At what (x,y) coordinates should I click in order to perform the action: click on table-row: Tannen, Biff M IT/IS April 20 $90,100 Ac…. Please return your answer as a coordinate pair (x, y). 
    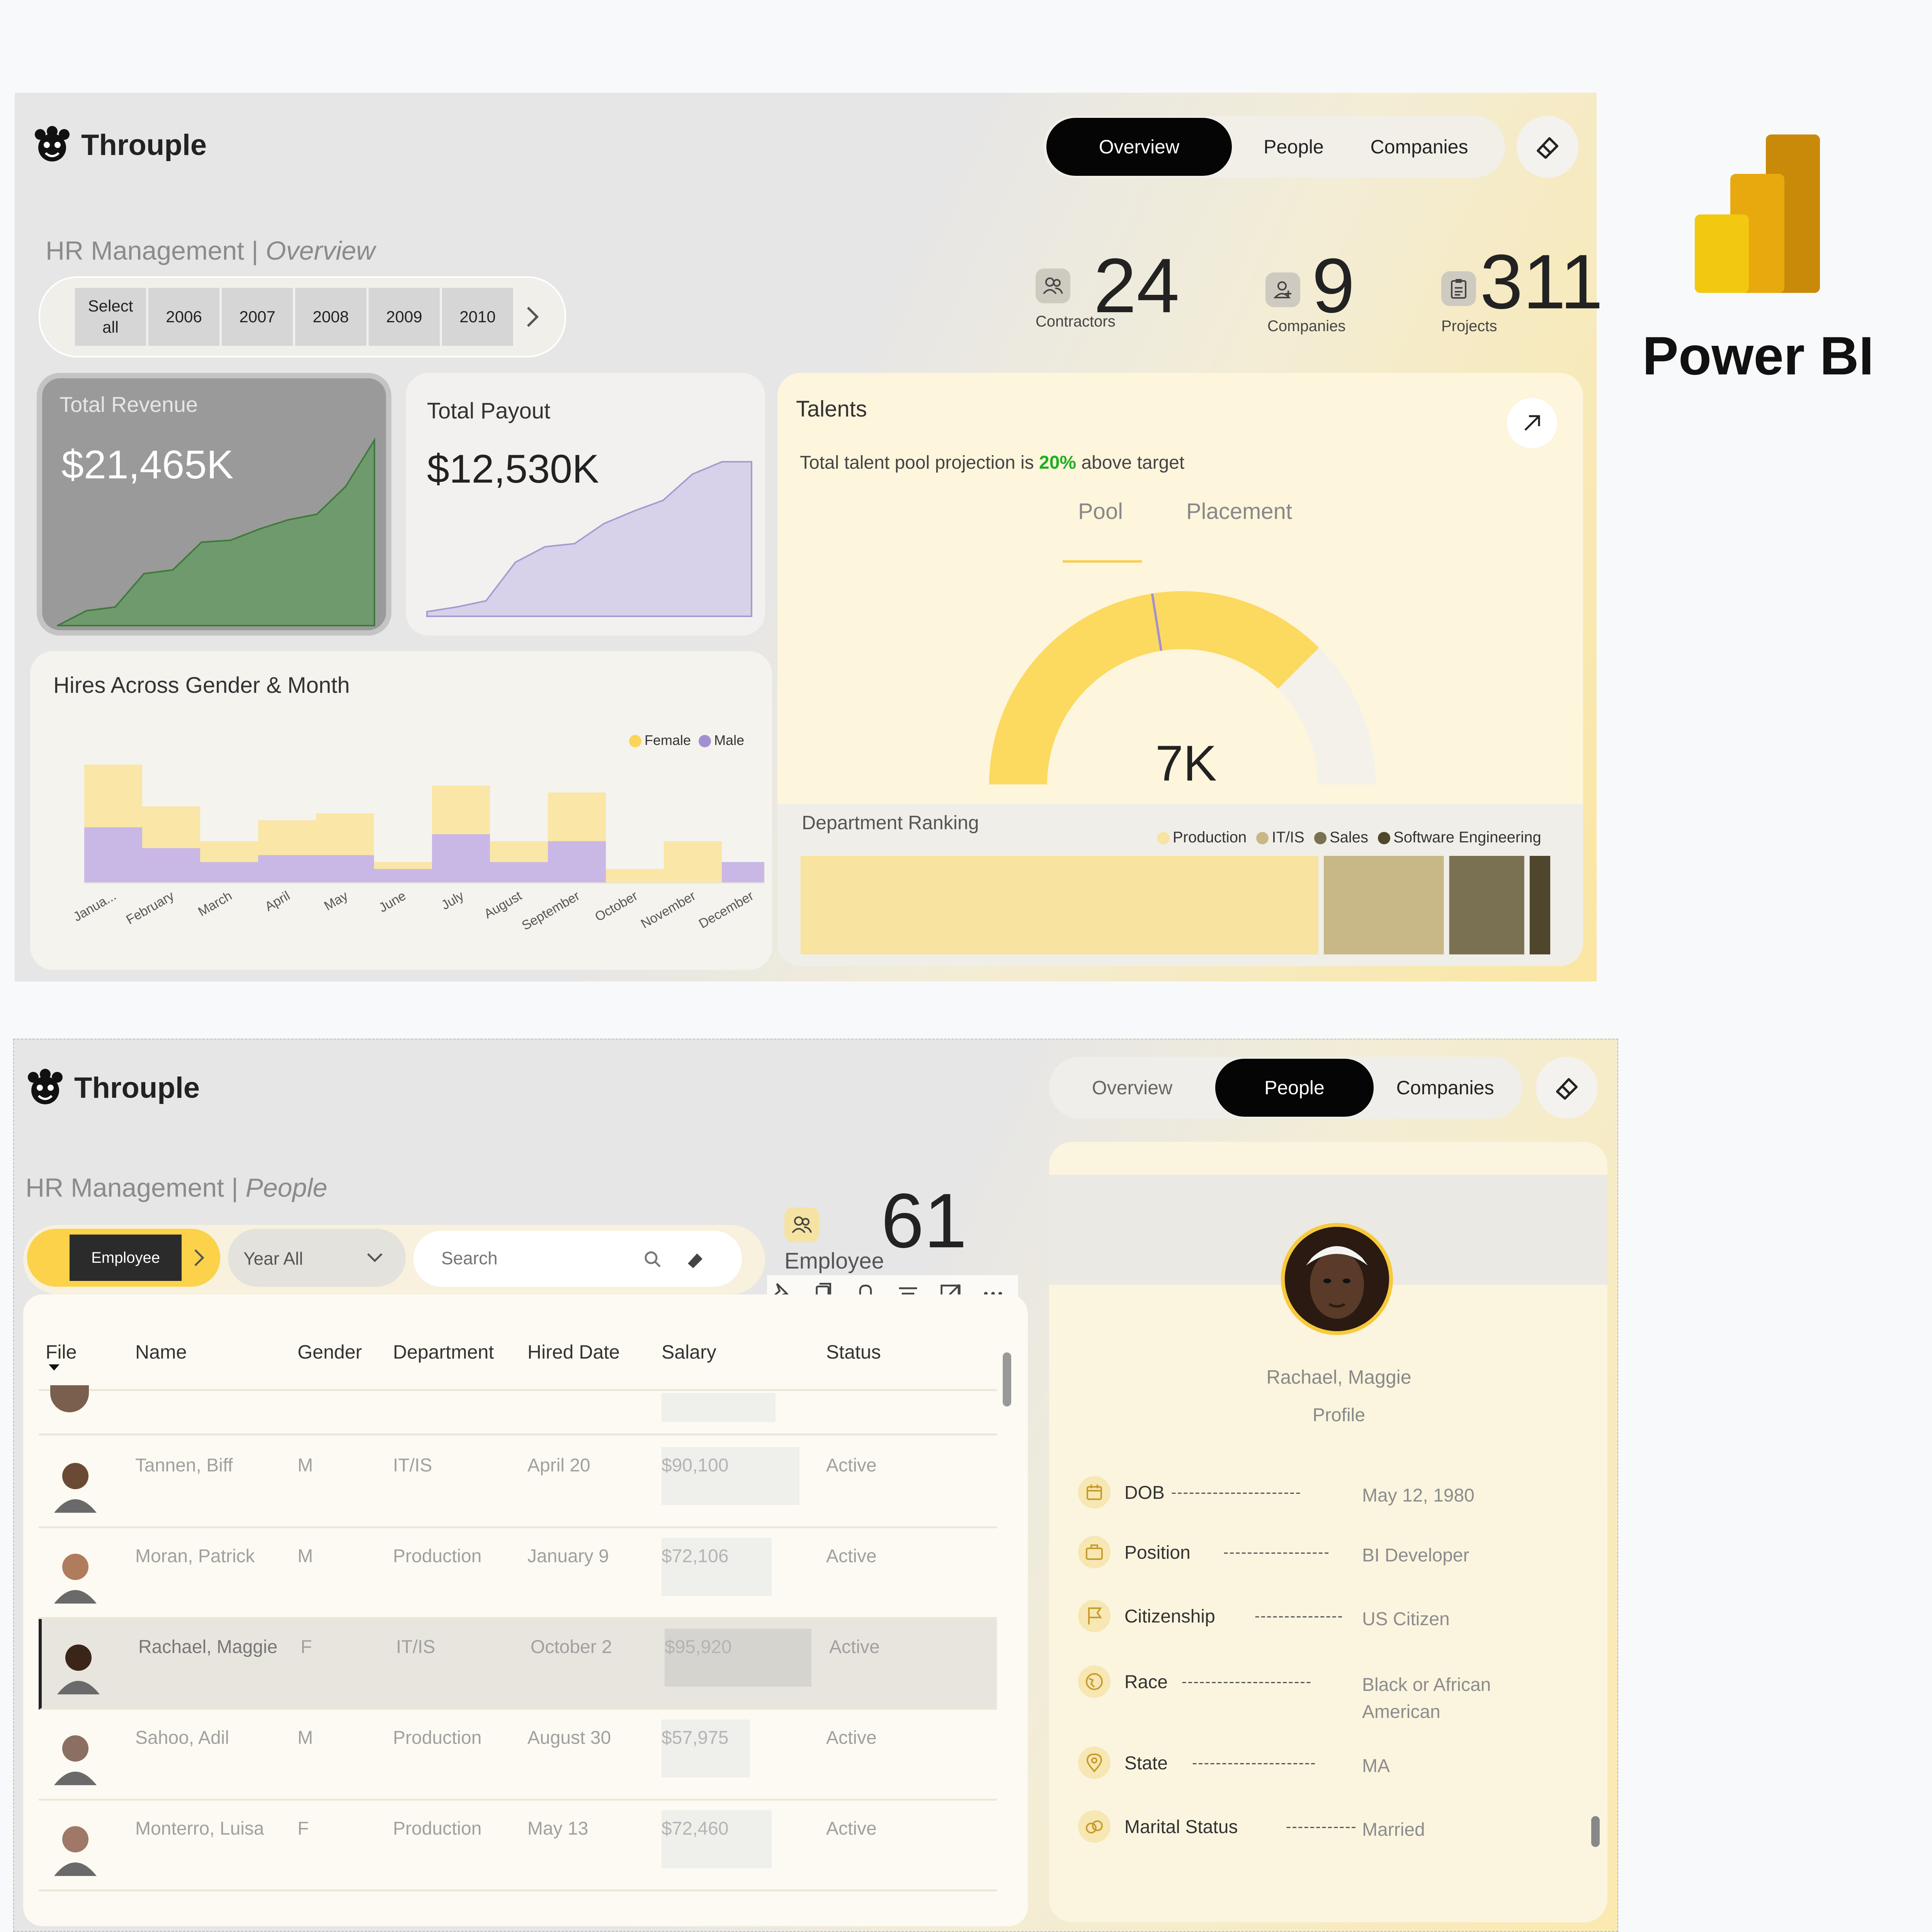
    Looking at the image, I should click on (518, 1483).